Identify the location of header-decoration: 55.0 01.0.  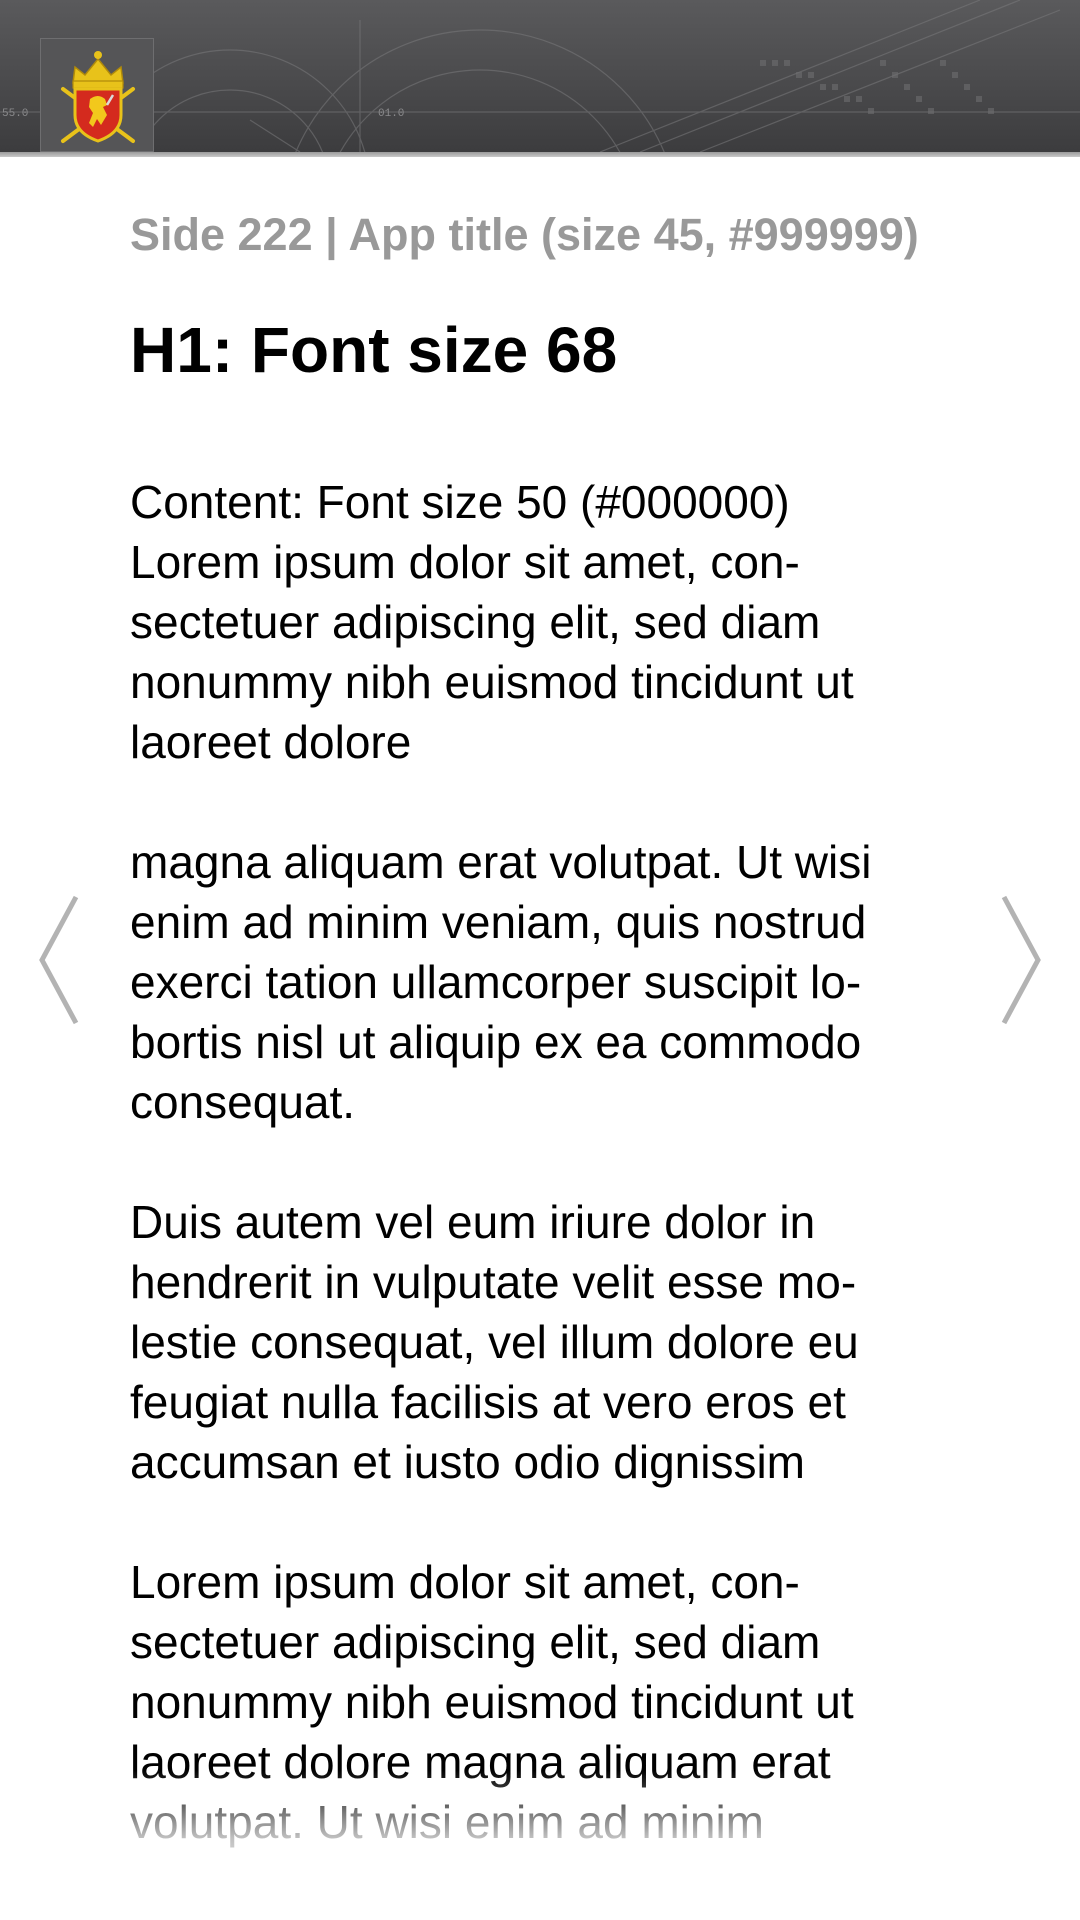
(540, 76).